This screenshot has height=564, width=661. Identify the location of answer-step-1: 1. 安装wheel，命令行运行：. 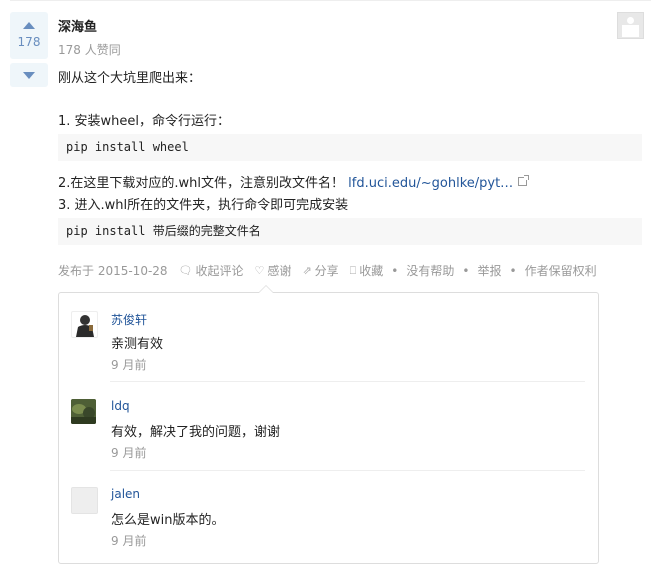
(144, 121).